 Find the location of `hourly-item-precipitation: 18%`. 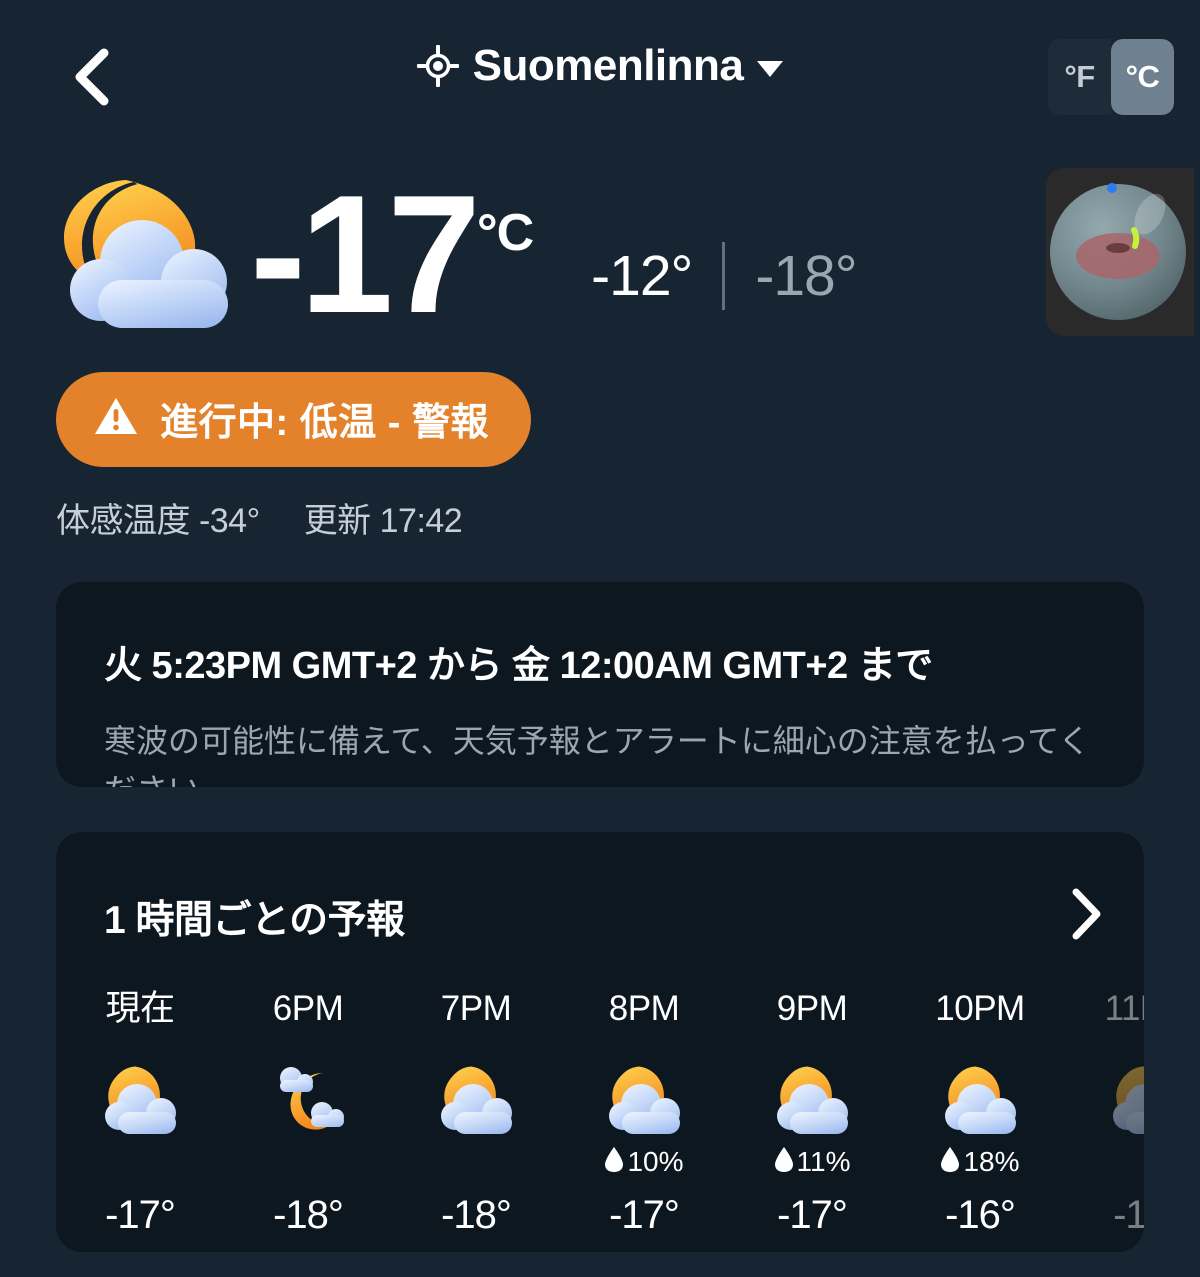

hourly-item-precipitation: 18% is located at coordinates (980, 1162).